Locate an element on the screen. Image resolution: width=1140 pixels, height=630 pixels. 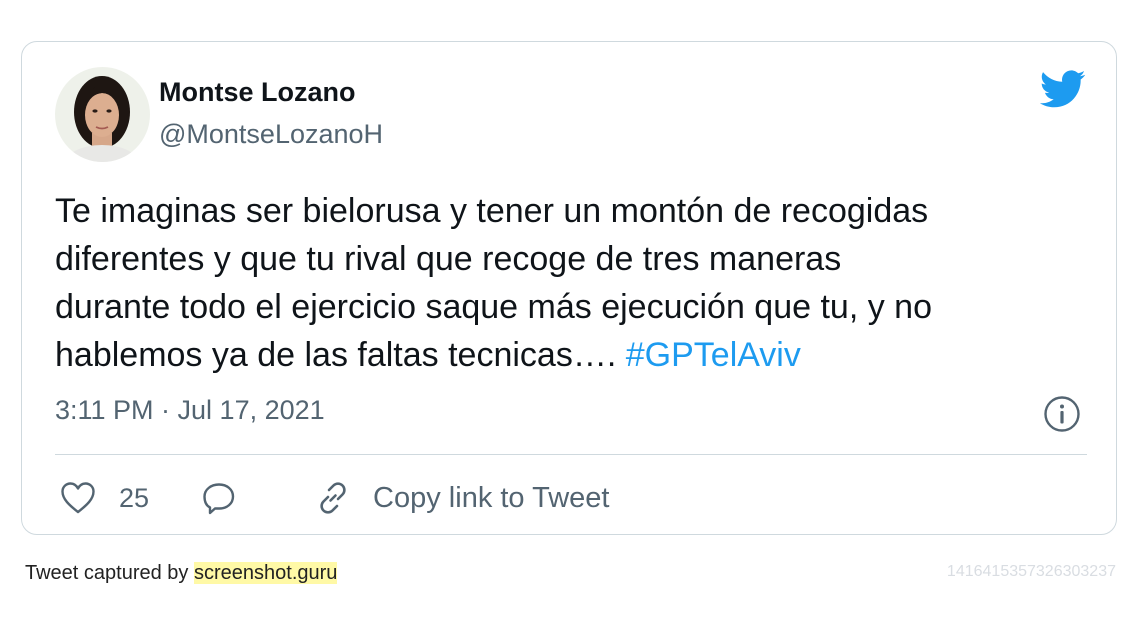
reply-icon is located at coordinates (219, 499).